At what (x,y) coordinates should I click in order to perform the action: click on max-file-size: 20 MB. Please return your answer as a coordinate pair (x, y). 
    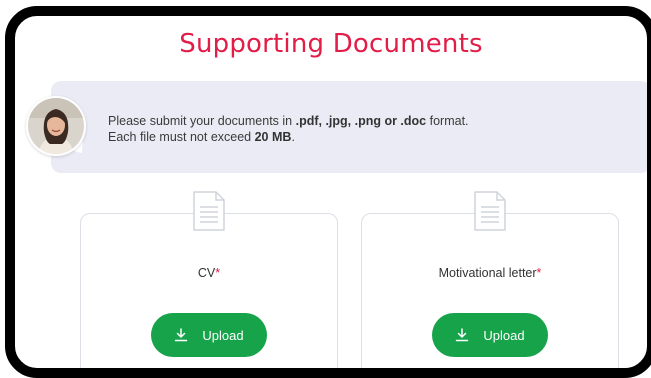
    Looking at the image, I should click on (273, 137).